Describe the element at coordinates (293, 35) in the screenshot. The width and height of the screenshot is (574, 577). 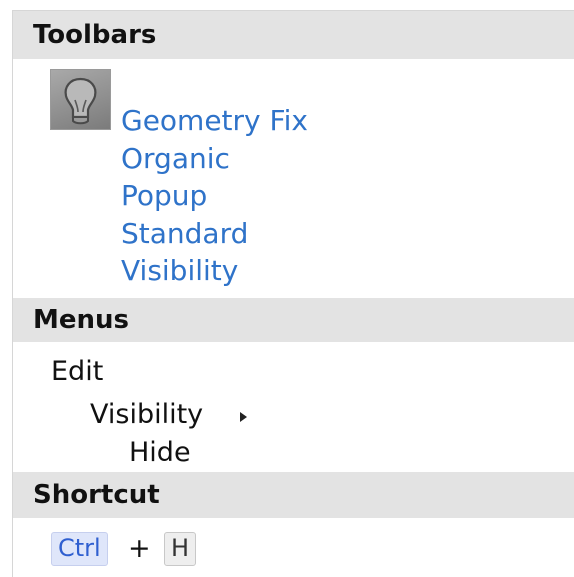
I see `toolbars-section-header: Toolbars` at that location.